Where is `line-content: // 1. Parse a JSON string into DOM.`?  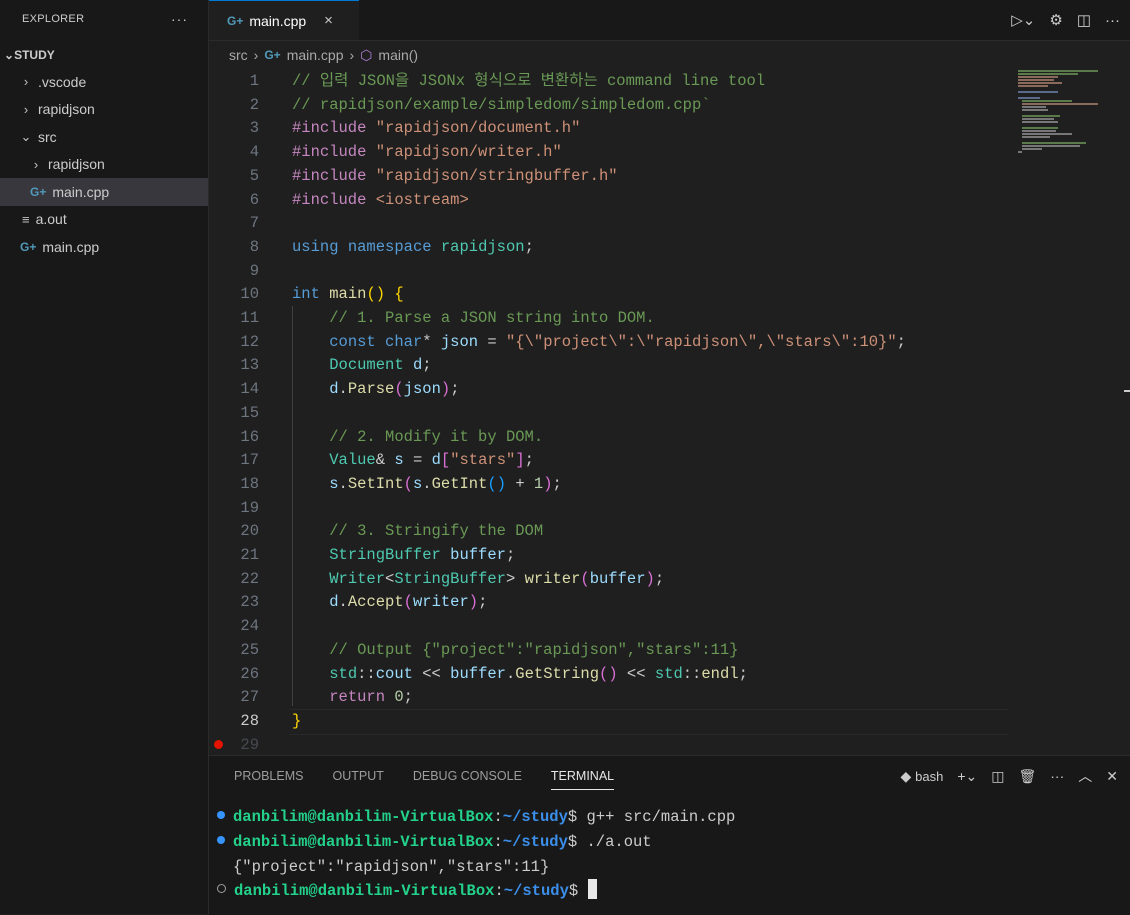 line-content: // 1. Parse a JSON string into DOM. is located at coordinates (492, 318).